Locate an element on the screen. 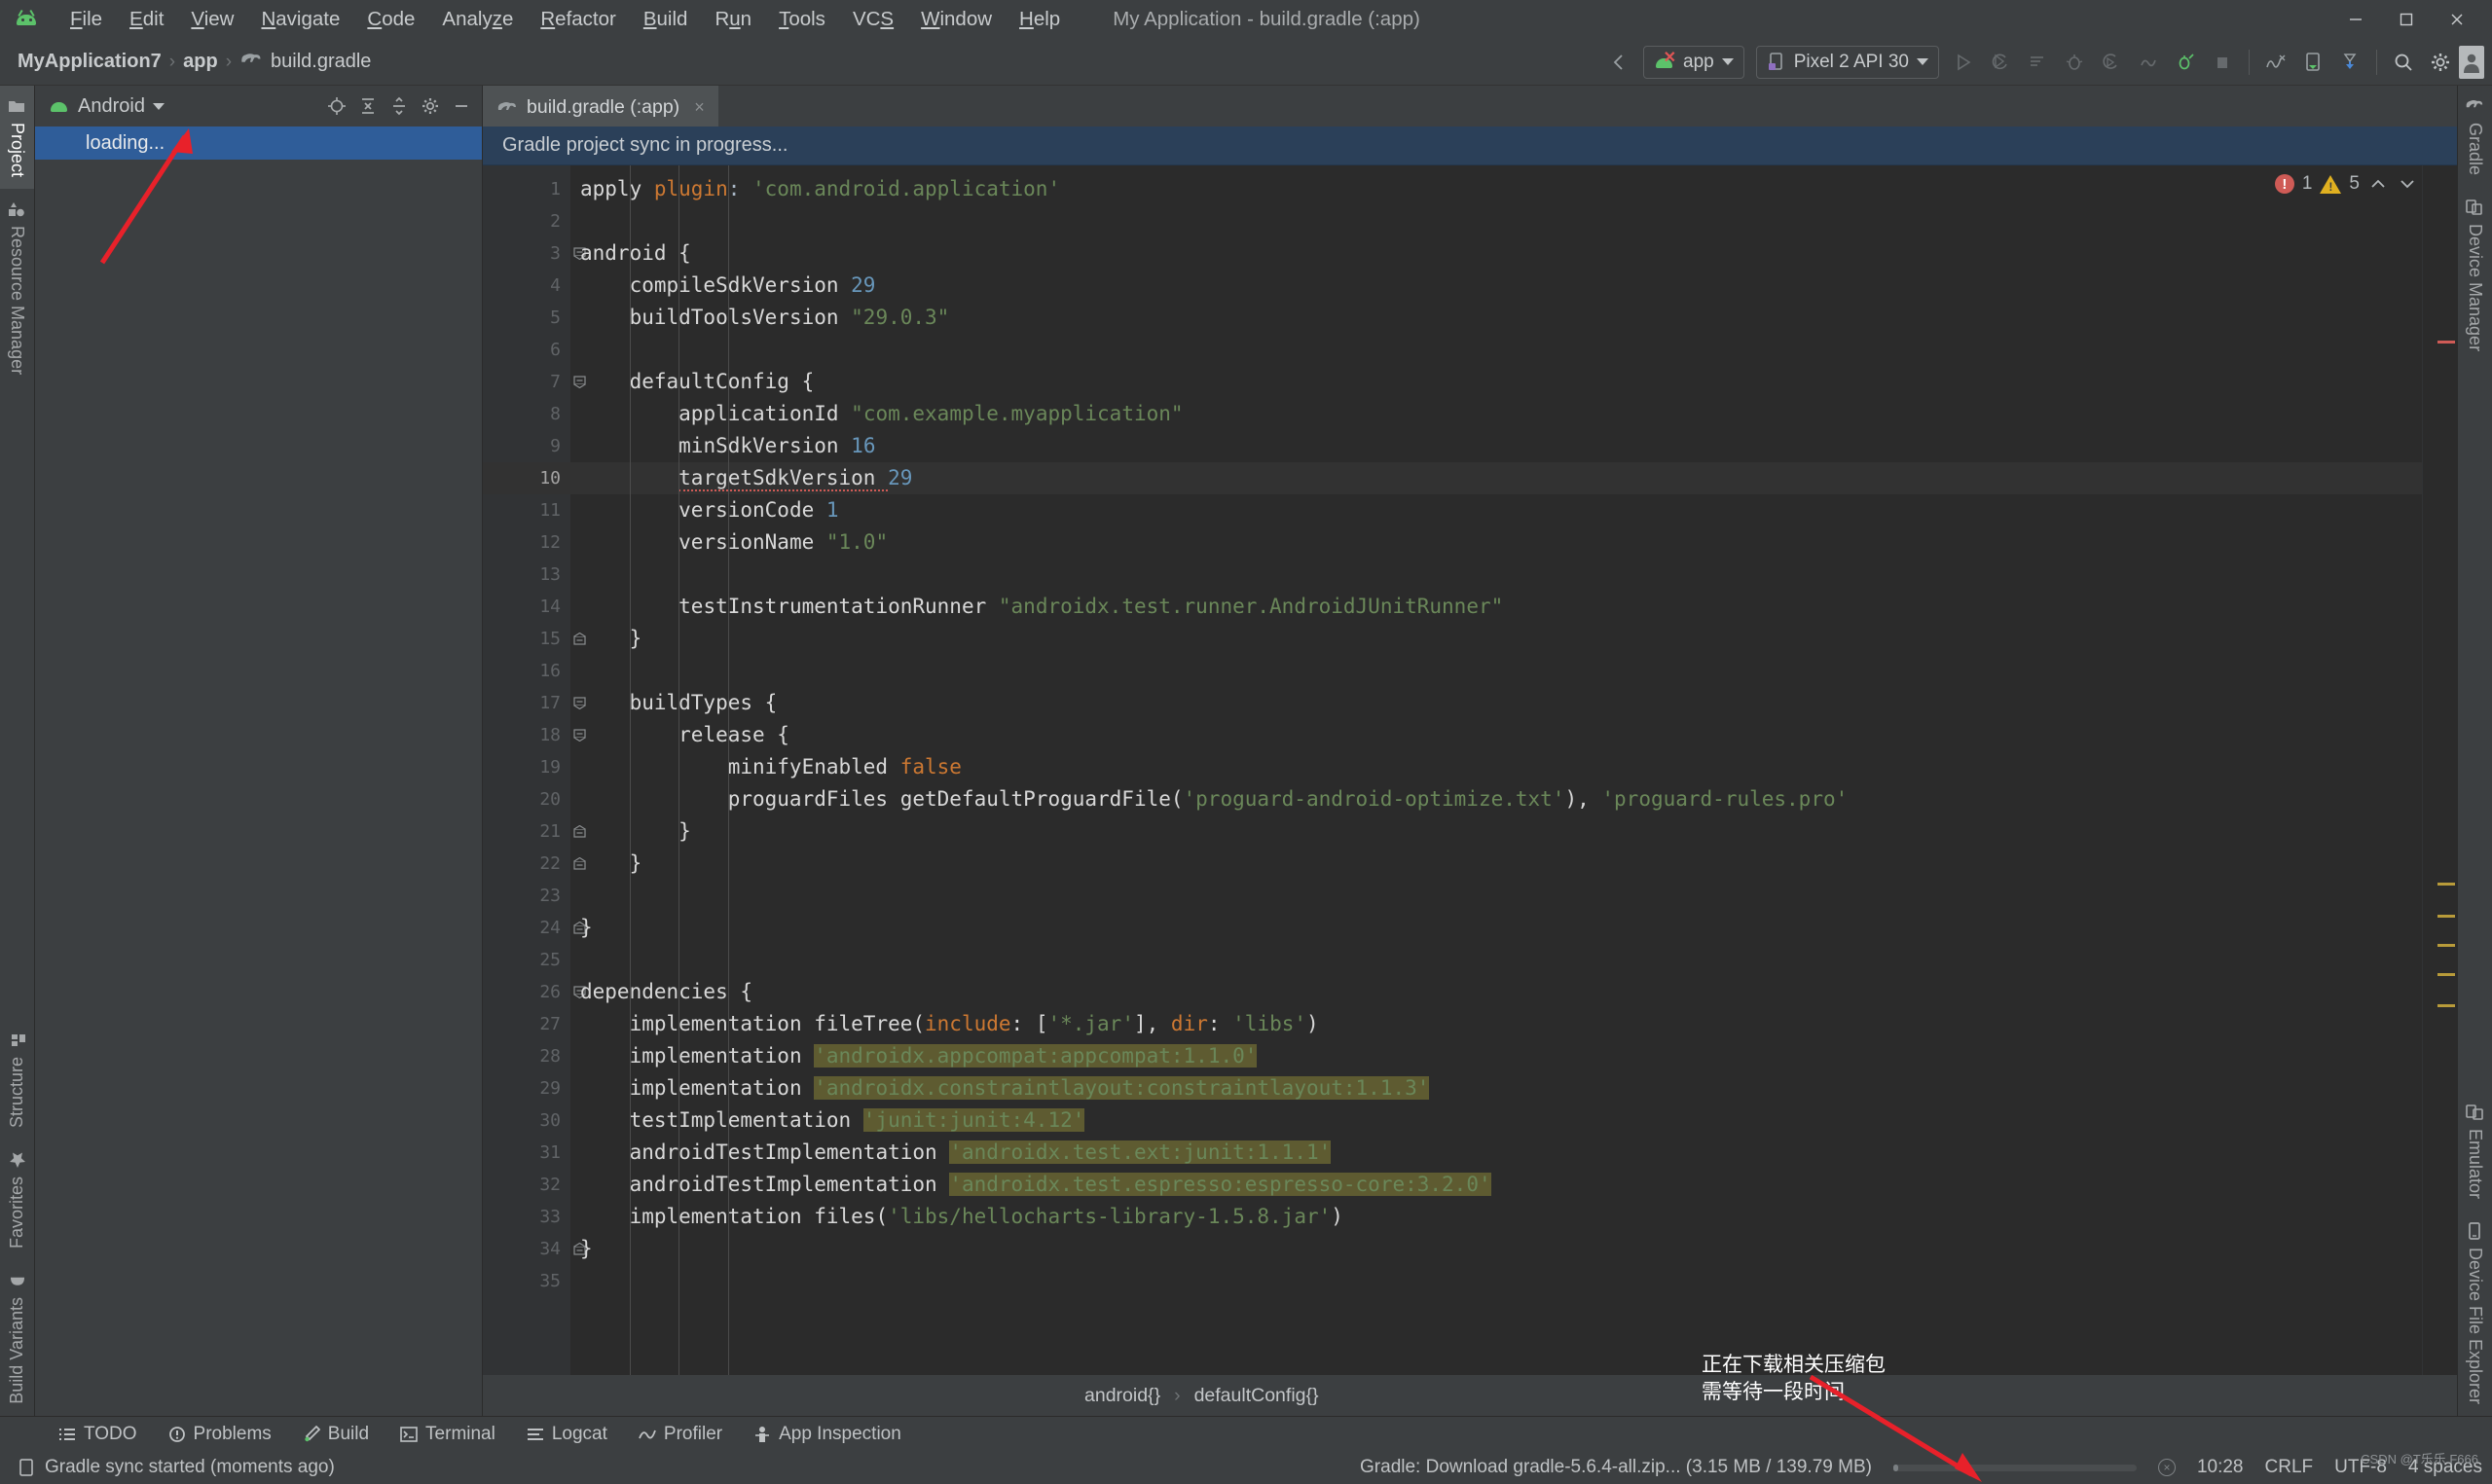  maximize-icon is located at coordinates (2406, 20).